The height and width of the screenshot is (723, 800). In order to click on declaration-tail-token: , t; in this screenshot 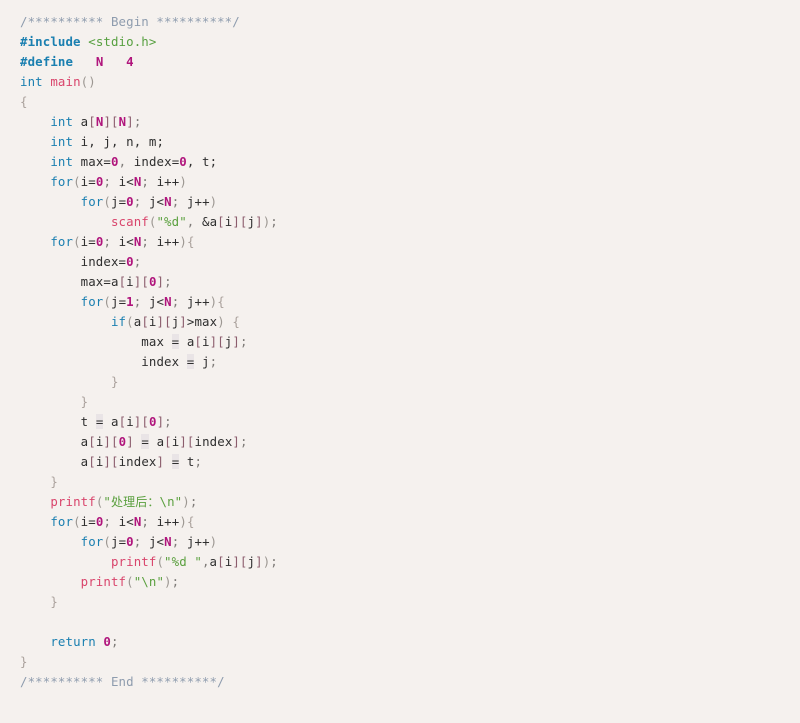, I will do `click(202, 161)`.